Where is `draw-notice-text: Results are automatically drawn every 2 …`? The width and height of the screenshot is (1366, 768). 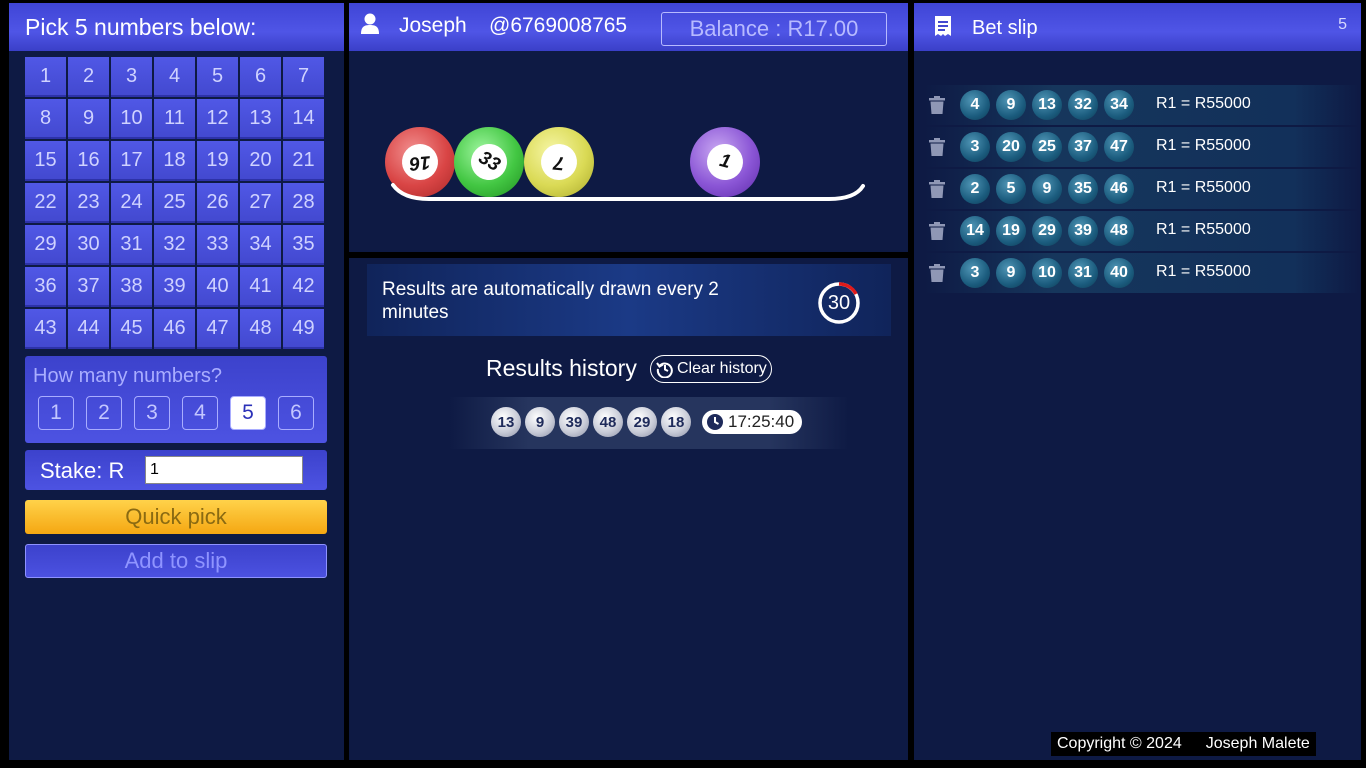 draw-notice-text: Results are automatically drawn every 2 … is located at coordinates (550, 301).